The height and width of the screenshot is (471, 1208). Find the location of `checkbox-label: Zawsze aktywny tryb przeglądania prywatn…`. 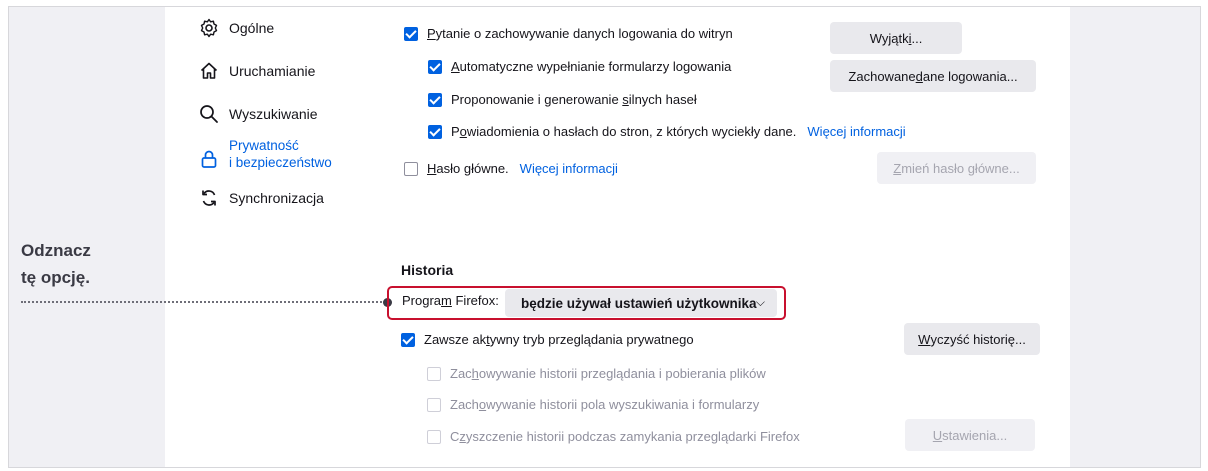

checkbox-label: Zawsze aktywny tryb przeglądania prywatn… is located at coordinates (559, 339).